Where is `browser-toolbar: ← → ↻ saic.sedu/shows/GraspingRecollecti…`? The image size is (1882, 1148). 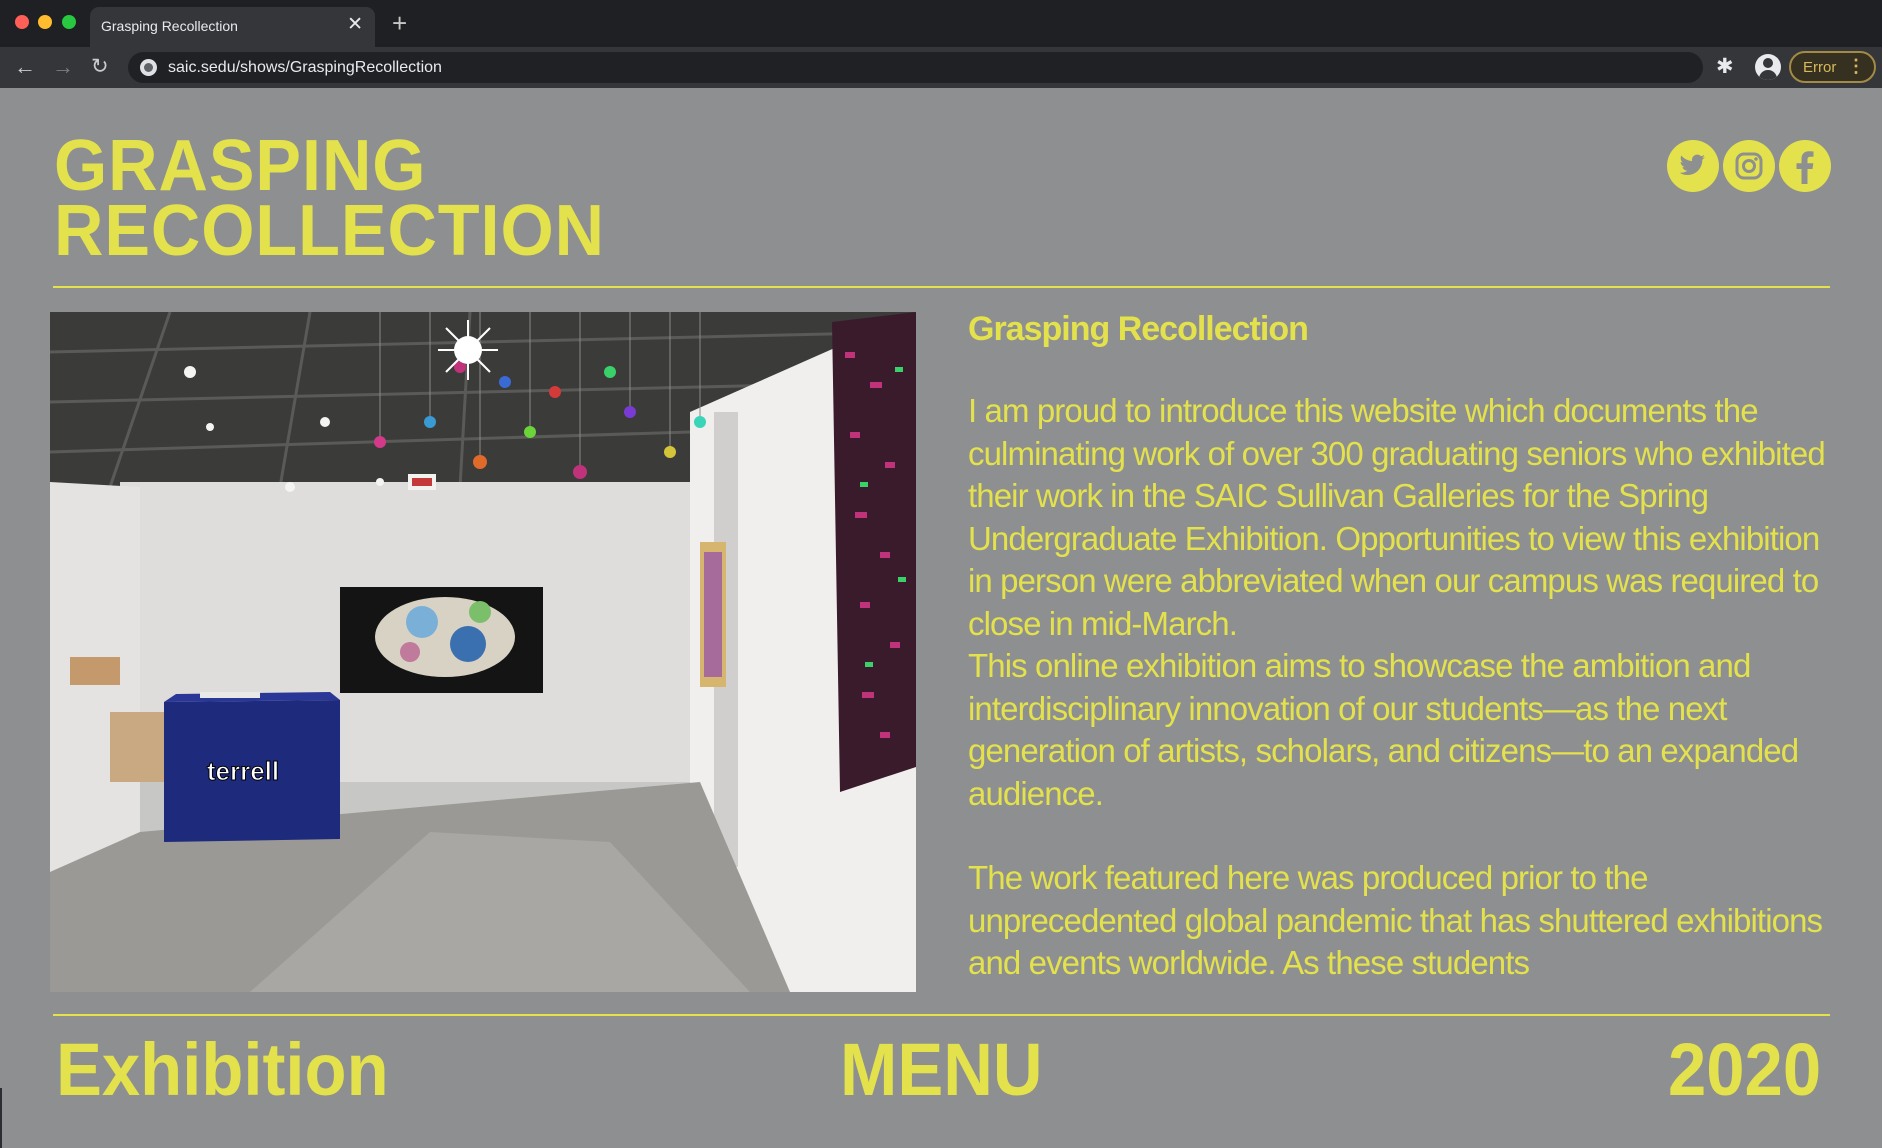
browser-toolbar: ← → ↻ saic.sedu/shows/GraspingRecollecti… is located at coordinates (941, 67).